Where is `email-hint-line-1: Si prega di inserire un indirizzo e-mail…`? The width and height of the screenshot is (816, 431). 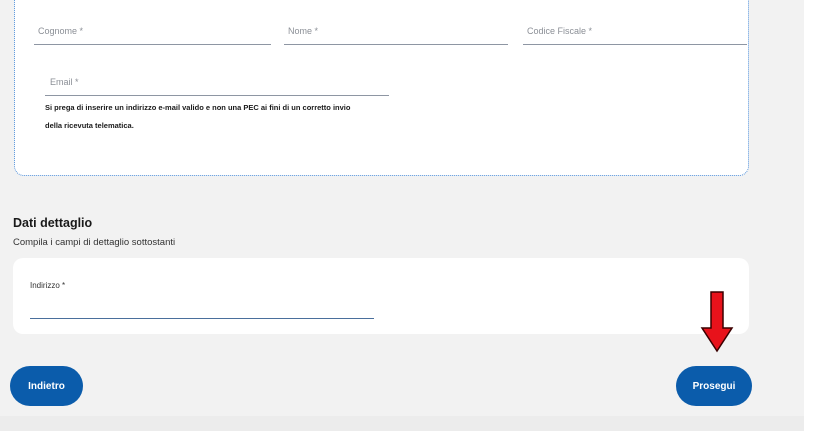 email-hint-line-1: Si prega di inserire un indirizzo e-mail… is located at coordinates (198, 107).